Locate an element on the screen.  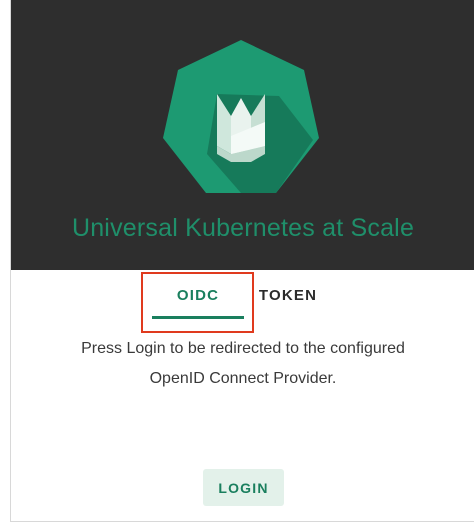
tulip-heptagon-logo-icon is located at coordinates (241, 116).